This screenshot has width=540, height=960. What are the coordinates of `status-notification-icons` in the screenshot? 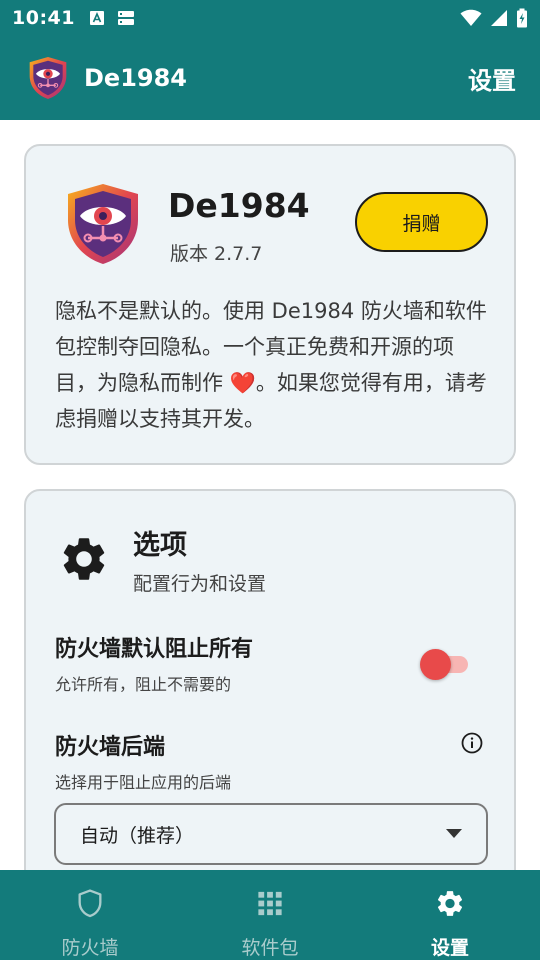 It's located at (112, 18).